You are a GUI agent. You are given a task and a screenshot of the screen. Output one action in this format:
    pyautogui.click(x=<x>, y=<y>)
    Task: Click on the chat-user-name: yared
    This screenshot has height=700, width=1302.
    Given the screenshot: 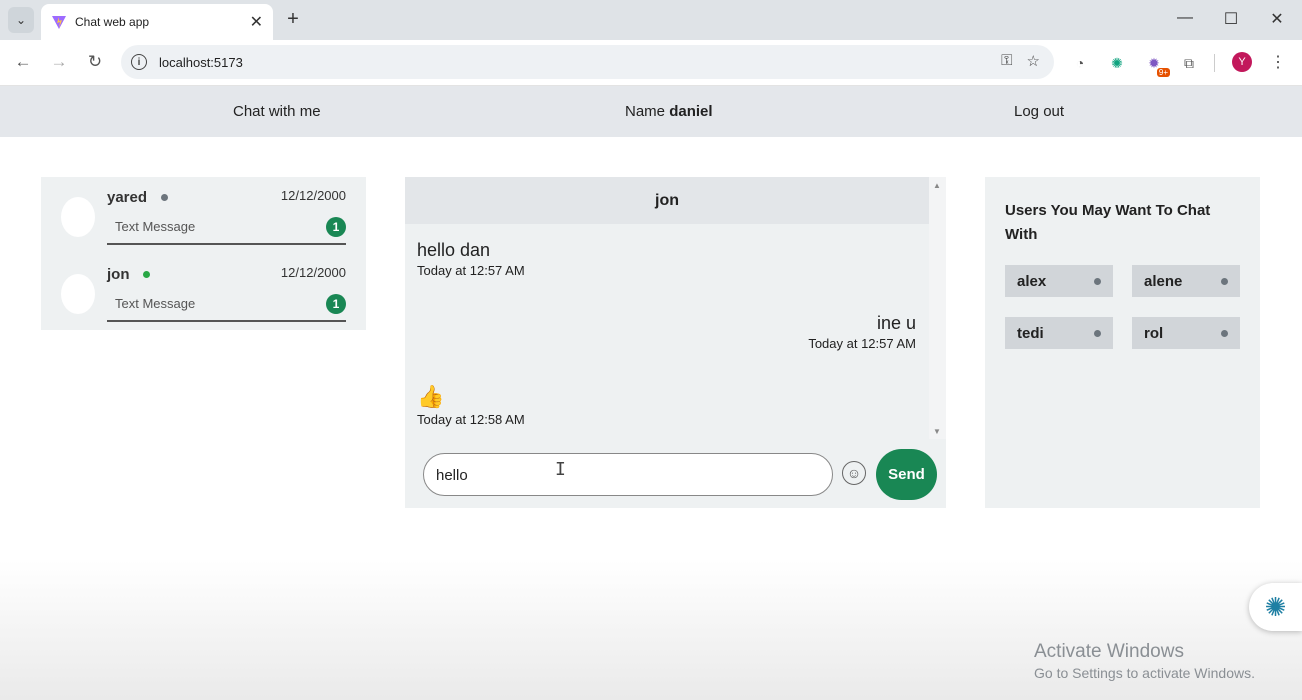 What is the action you would take?
    pyautogui.click(x=127, y=197)
    